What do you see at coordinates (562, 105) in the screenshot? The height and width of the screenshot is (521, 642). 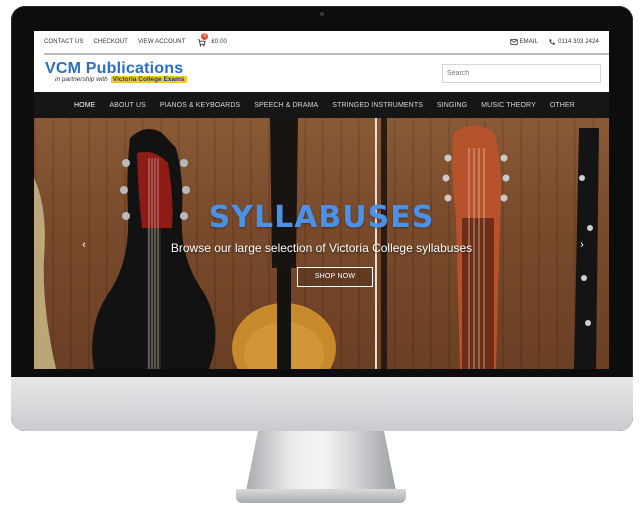 I see `nav-item-other: OTHER` at bounding box center [562, 105].